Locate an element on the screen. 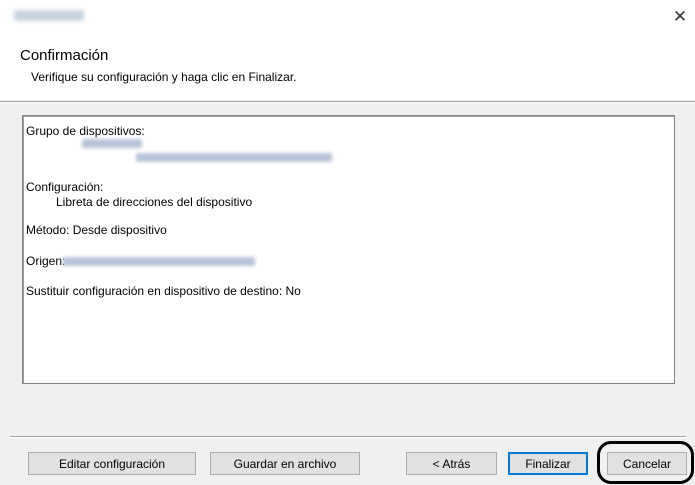 This screenshot has width=695, height=485. device-address-redacted is located at coordinates (234, 157).